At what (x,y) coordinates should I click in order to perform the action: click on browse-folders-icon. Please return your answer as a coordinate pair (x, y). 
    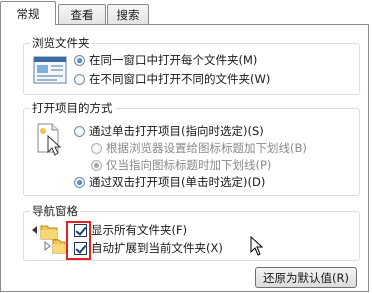
    Looking at the image, I should click on (50, 70).